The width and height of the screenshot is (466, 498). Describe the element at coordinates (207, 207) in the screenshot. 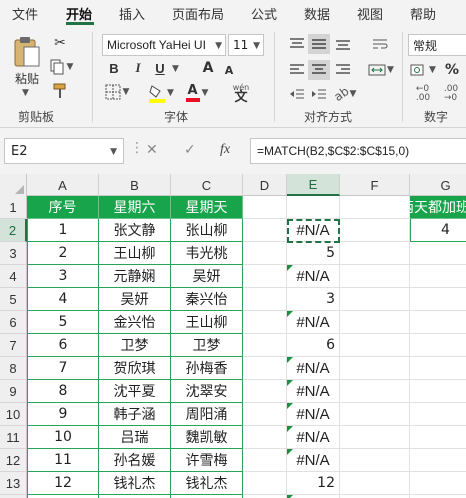

I see `header-cell-sunday: 星期天` at that location.